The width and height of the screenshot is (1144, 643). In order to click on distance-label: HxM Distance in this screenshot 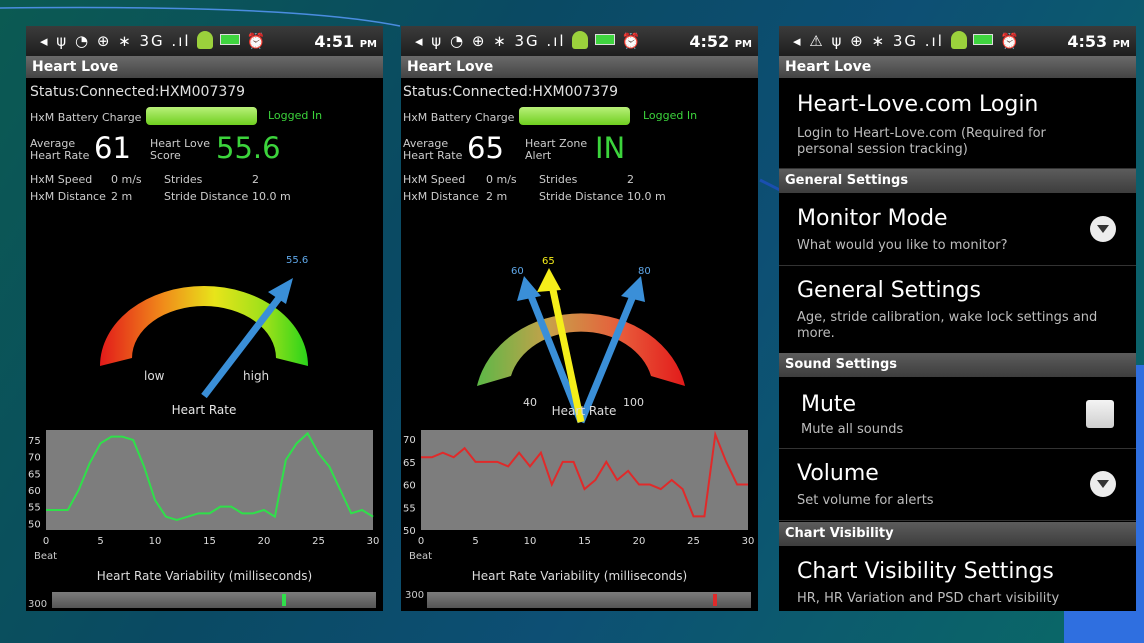, I will do `click(68, 196)`.